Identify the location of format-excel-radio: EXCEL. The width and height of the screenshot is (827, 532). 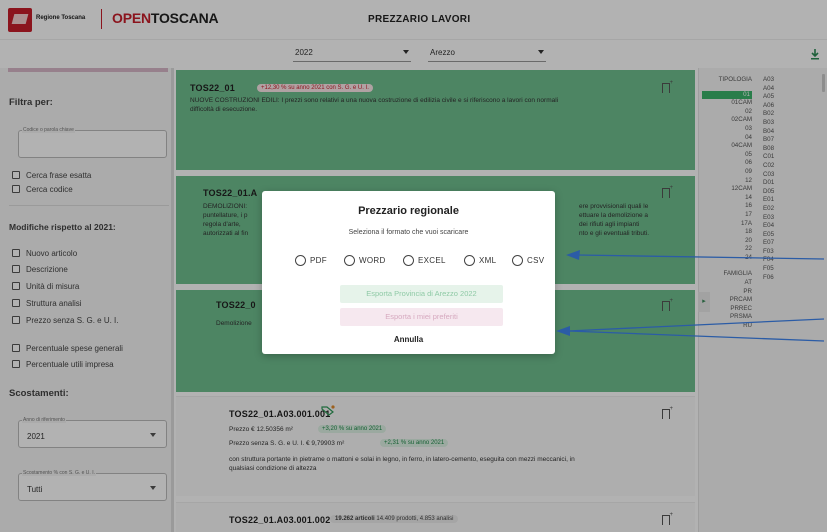
(424, 260).